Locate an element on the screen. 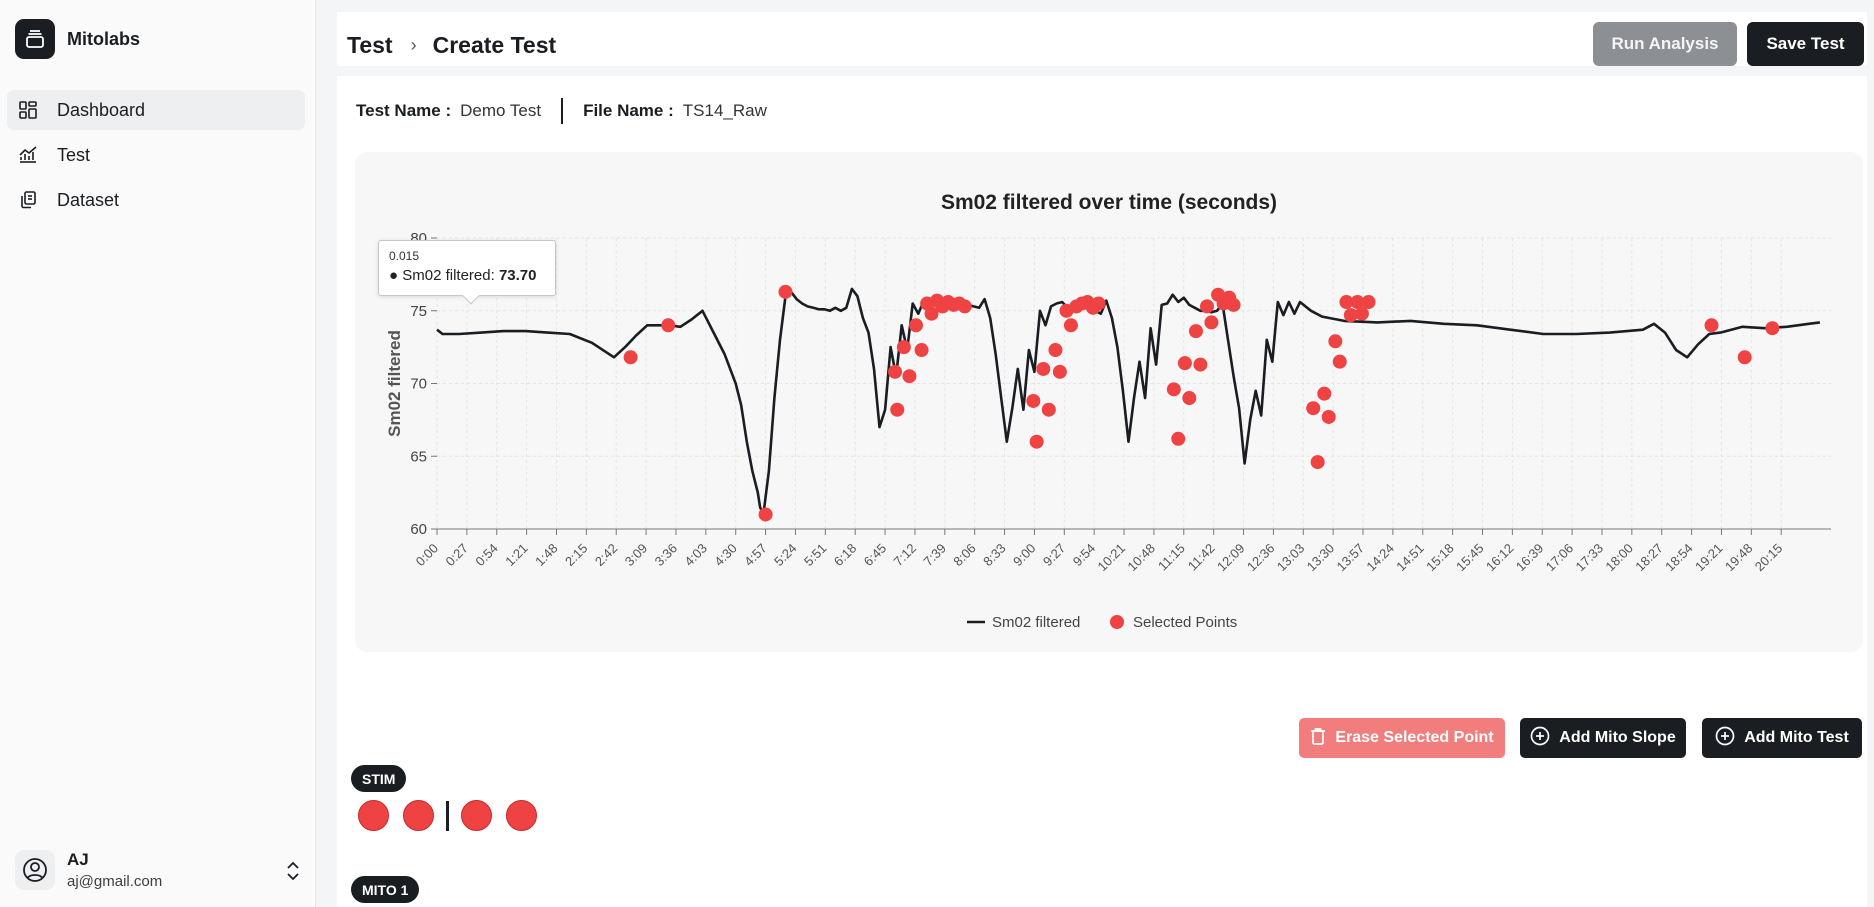 This screenshot has width=1874, height=907. x-tick-label: 2:15 is located at coordinates (576, 555).